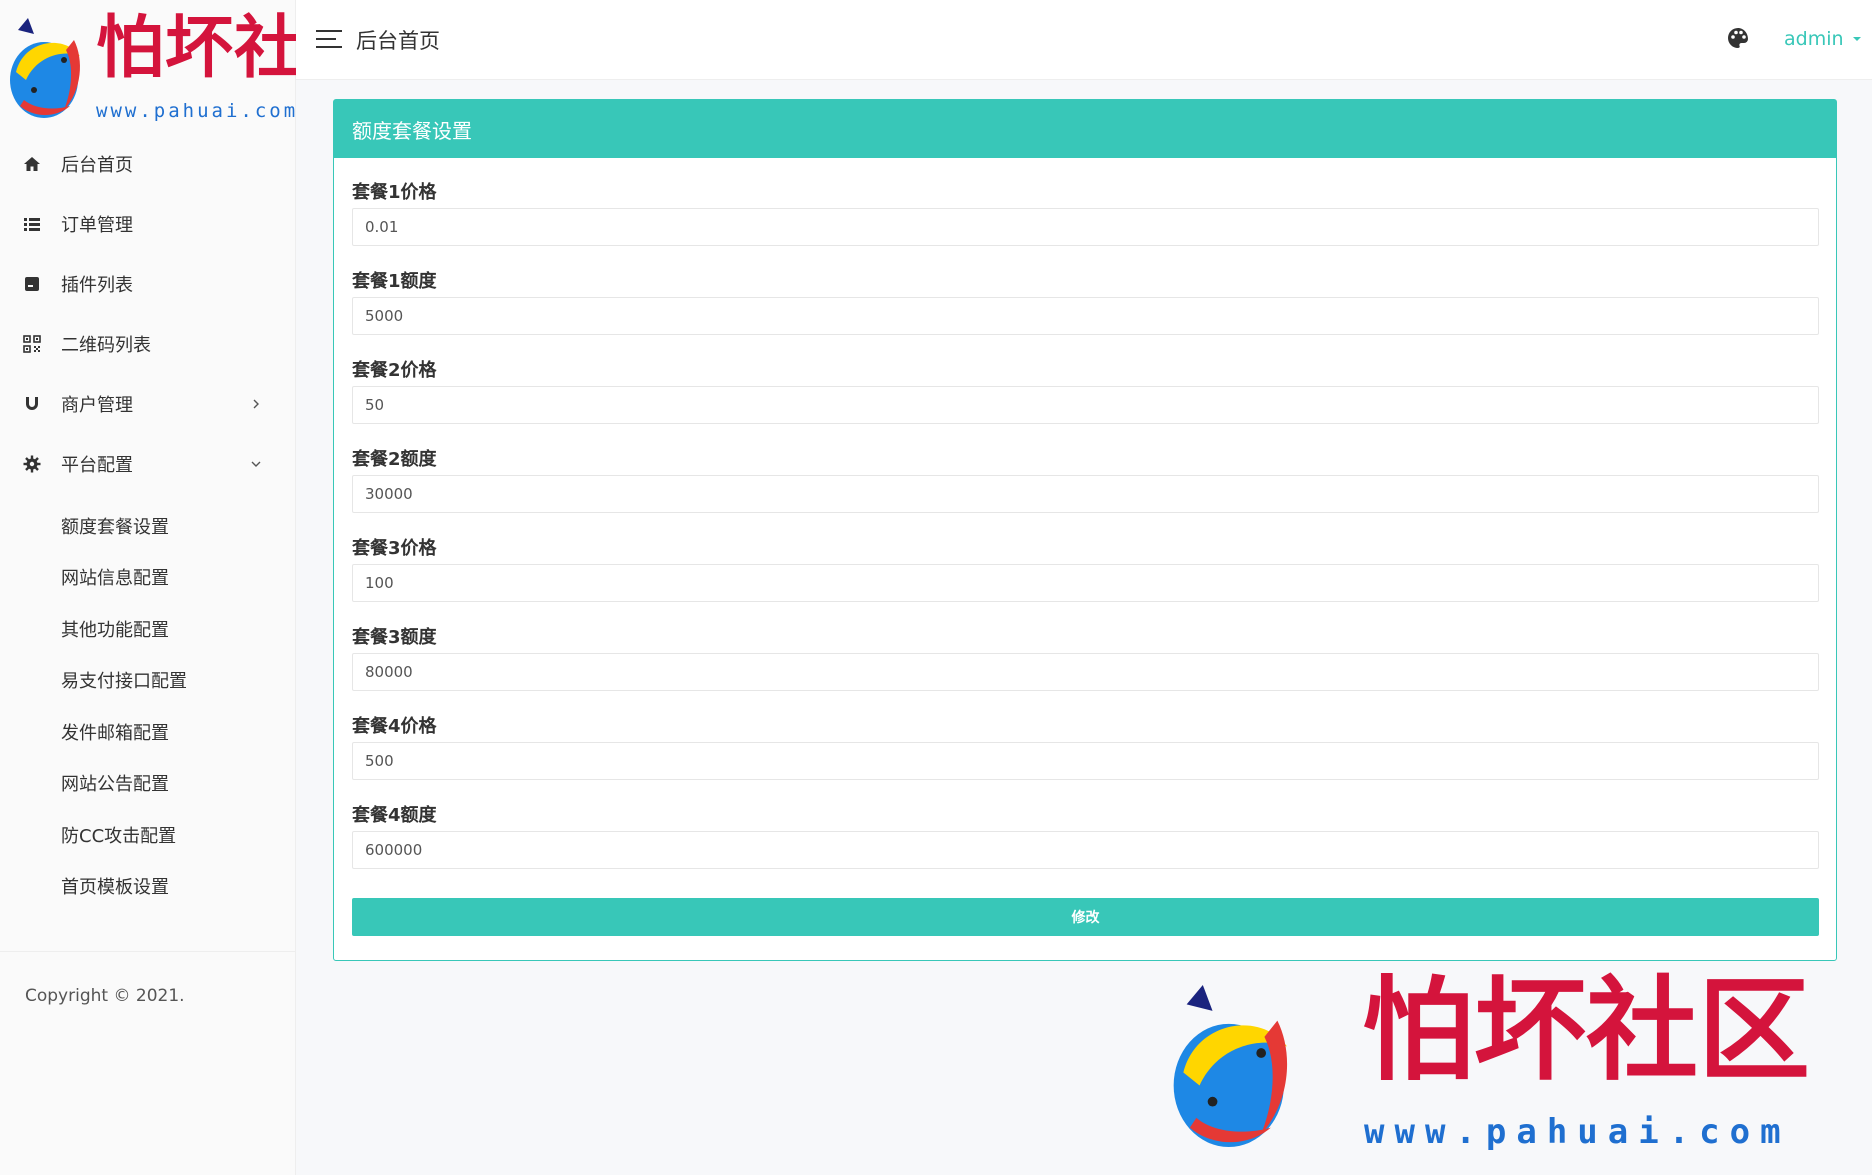 The image size is (1872, 1175). I want to click on brand-logo: 怕坏社区 www.pahuai.com, so click(185, 65).